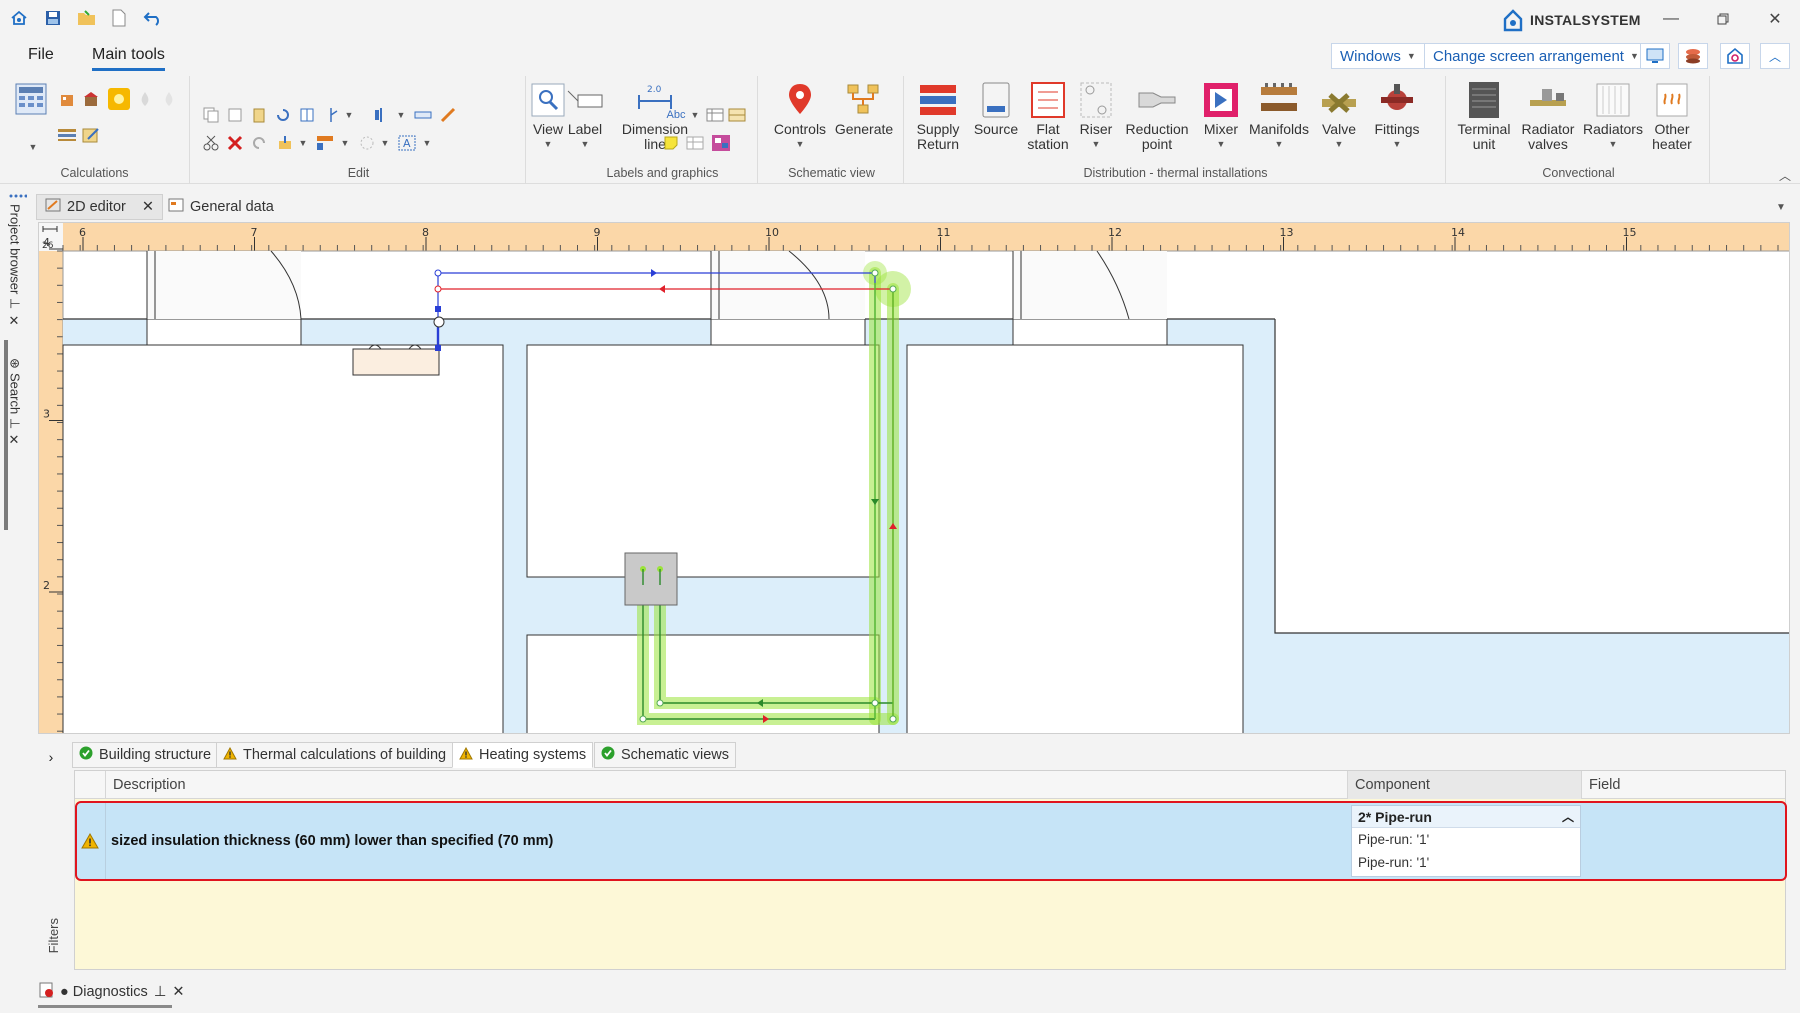  Describe the element at coordinates (325, 143) in the screenshot. I see `array-icon` at that location.